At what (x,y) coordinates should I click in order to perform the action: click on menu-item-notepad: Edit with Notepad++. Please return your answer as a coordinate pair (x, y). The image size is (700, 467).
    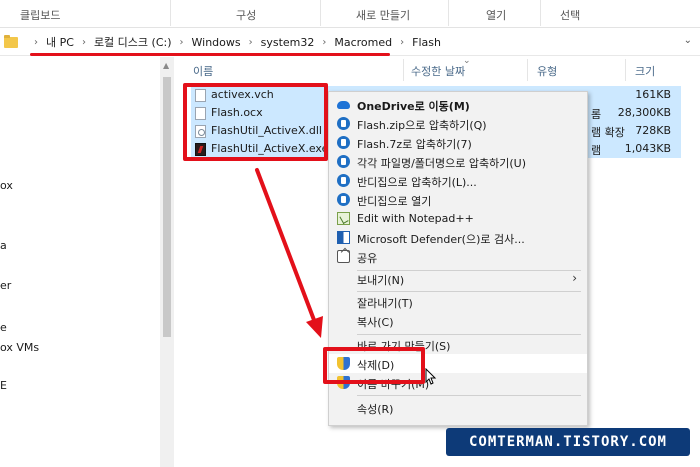
    Looking at the image, I should click on (458, 218).